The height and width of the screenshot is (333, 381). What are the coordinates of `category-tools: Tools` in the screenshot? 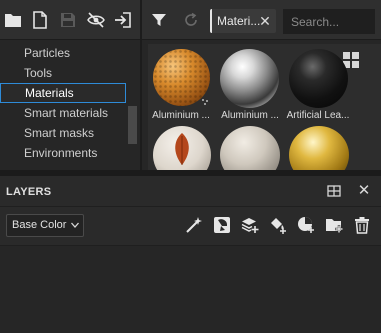 It's located at (63, 73).